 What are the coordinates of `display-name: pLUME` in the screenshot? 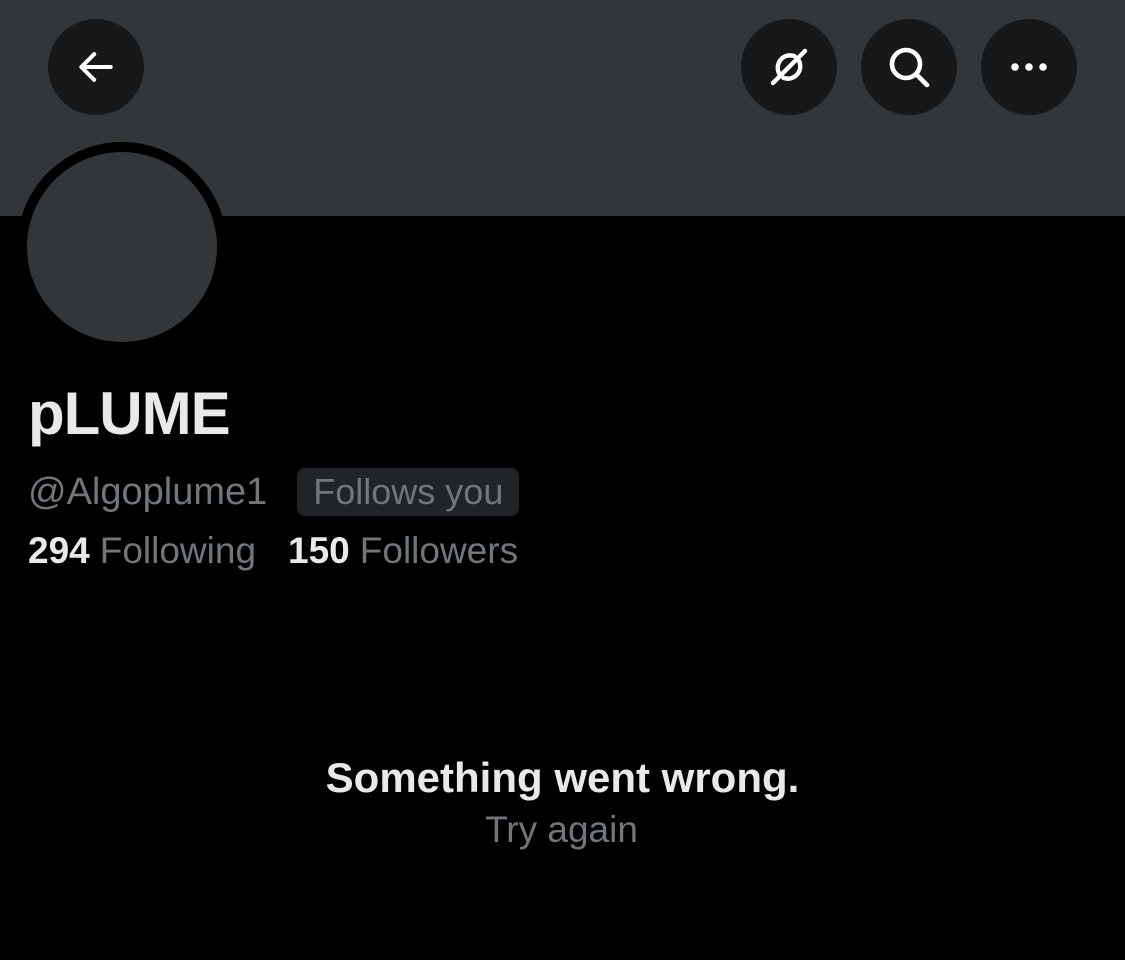 It's located at (129, 413).